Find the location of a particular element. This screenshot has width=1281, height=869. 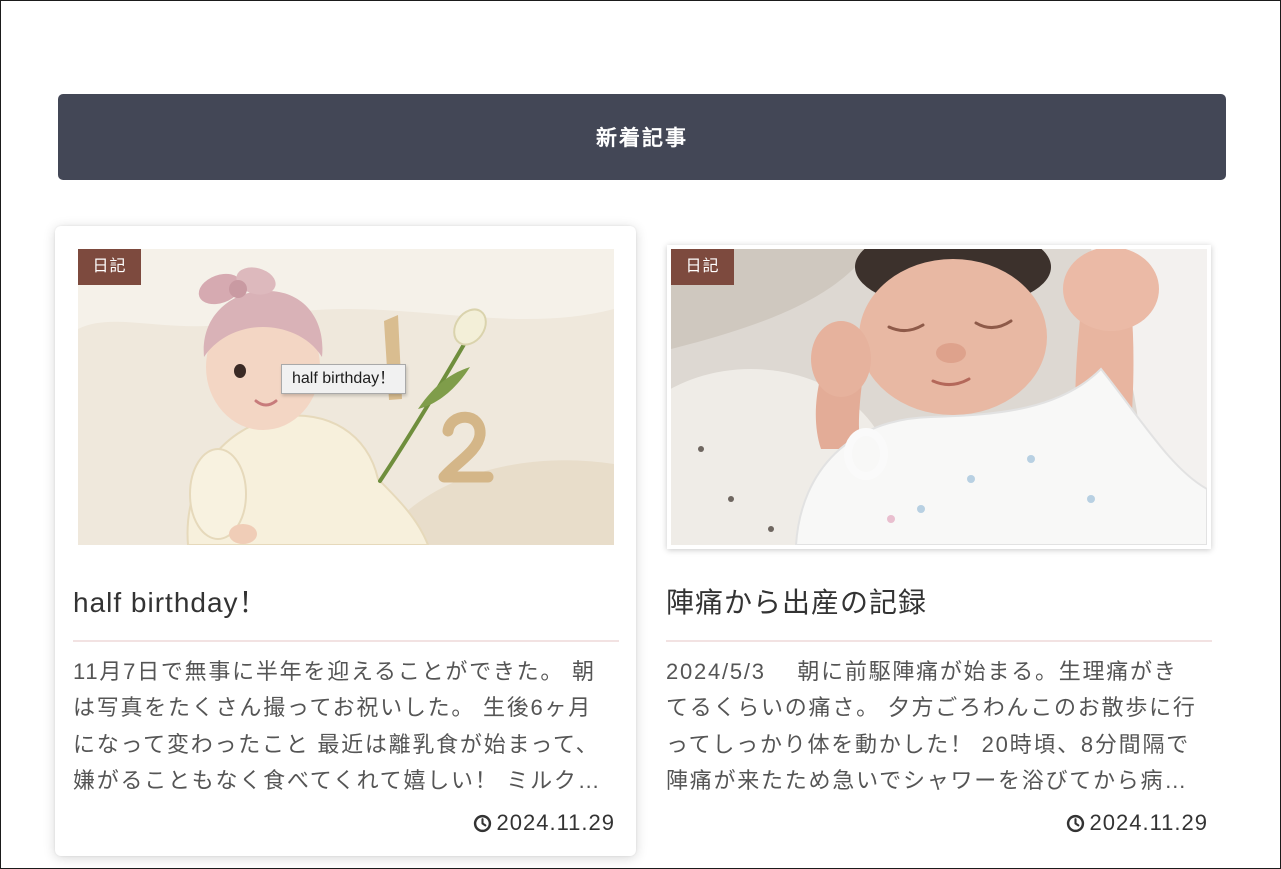

baby-right-hand is located at coordinates (1111, 290).